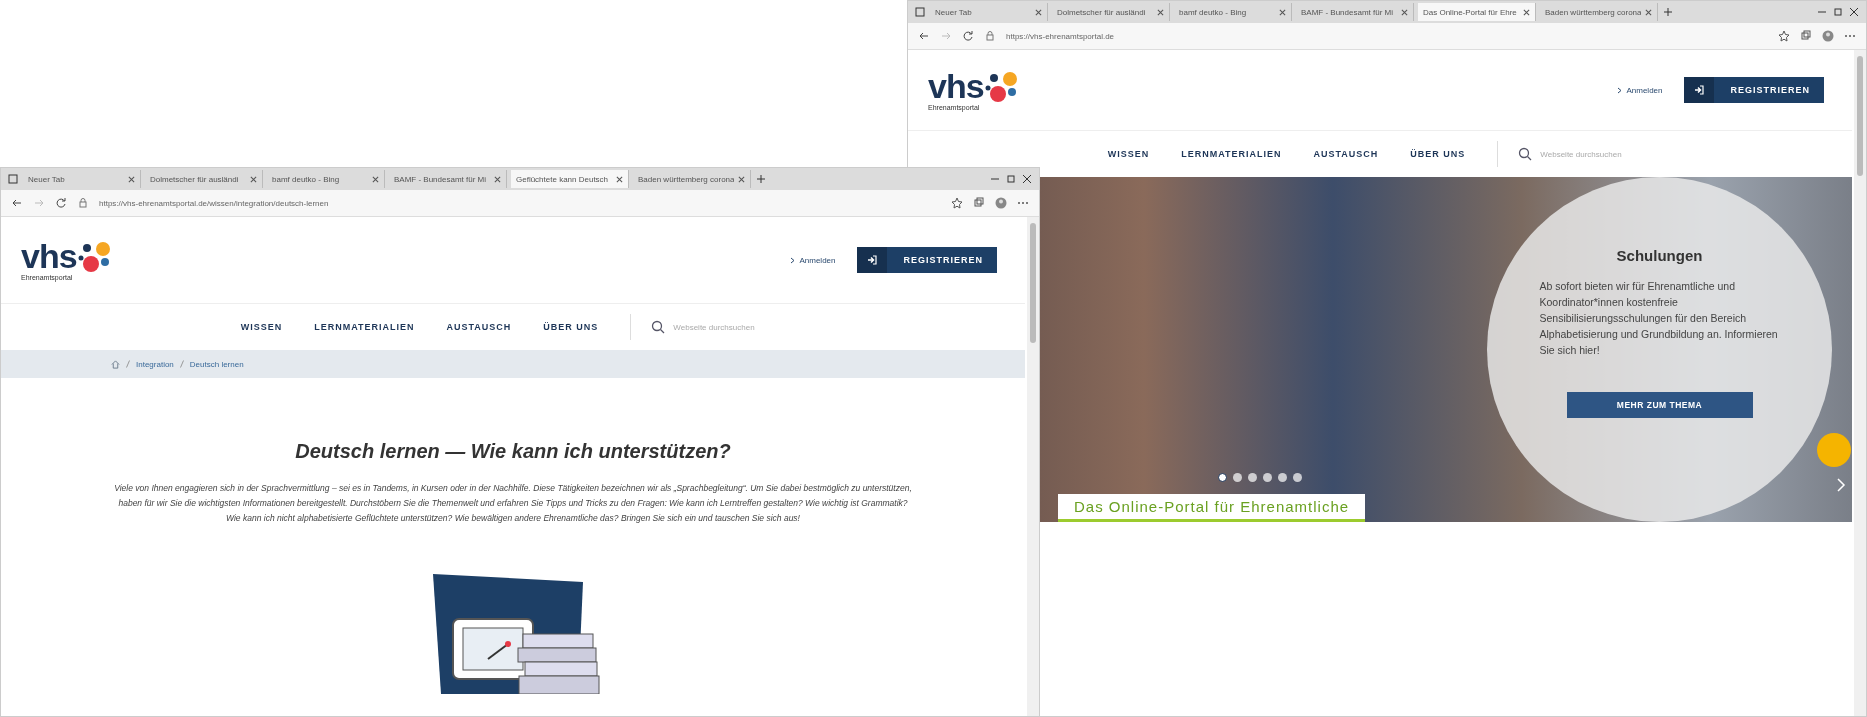 The image size is (1867, 717). What do you see at coordinates (1659, 318) in the screenshot?
I see `teaser-text: Ab sofort bieten wir für Ehrenamtliche und Koordinator*innen kostenfreie Sensibilisierungsschulungen für den Bereich Alphabetisierung und Grundbildung an. Informieren Sie sich hier!` at bounding box center [1659, 318].